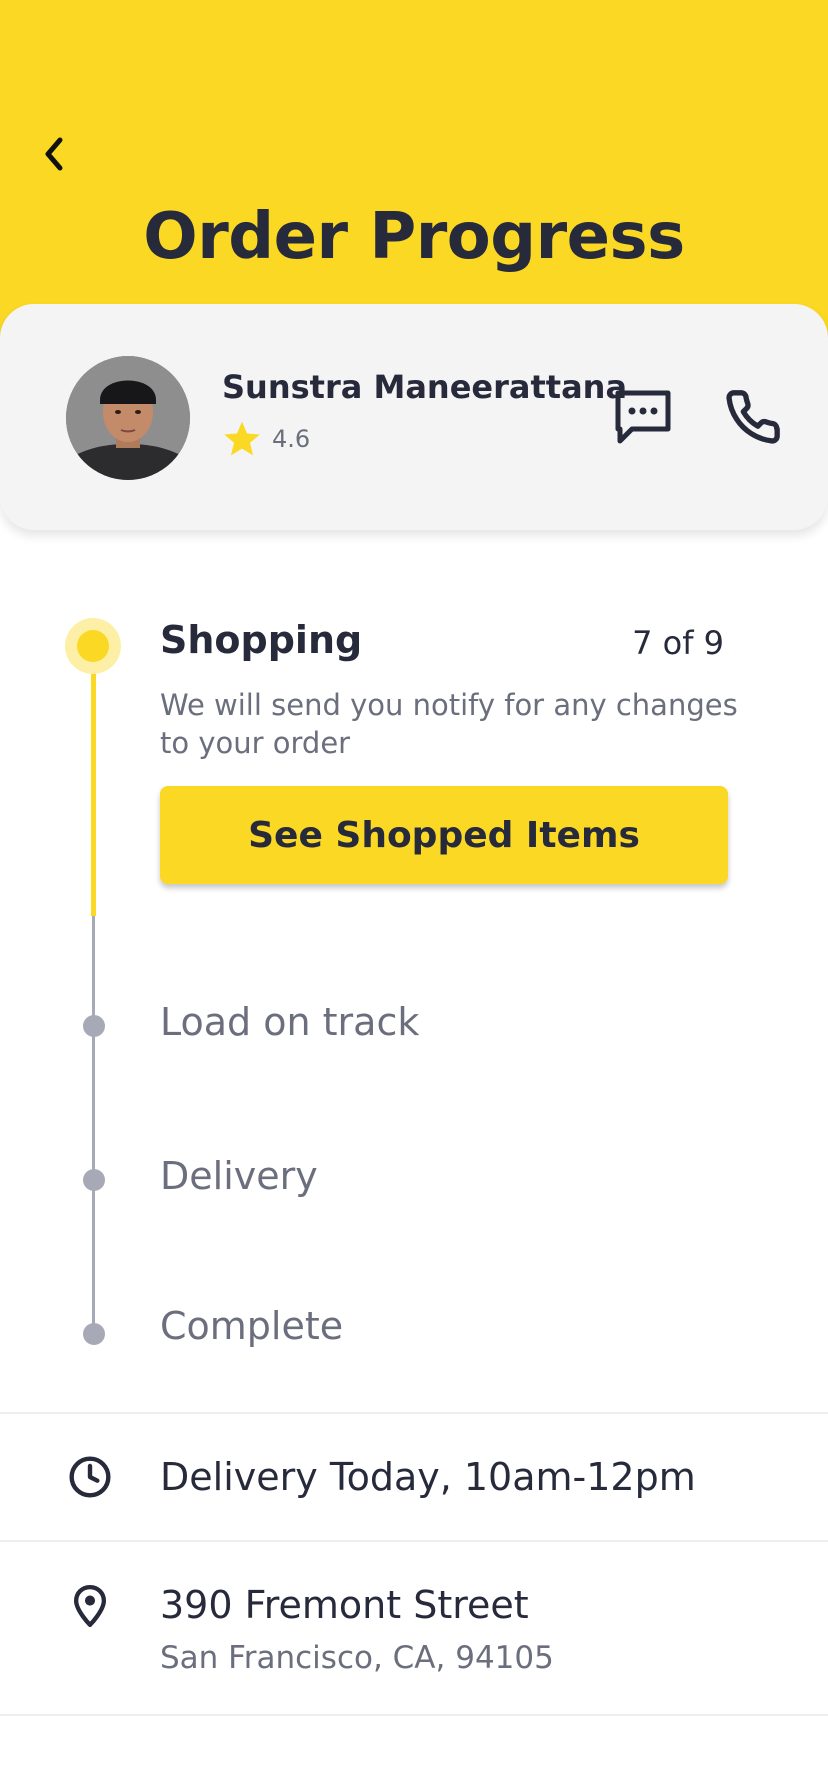 Image resolution: width=828 pixels, height=1792 pixels. I want to click on step-dot-complete, so click(94, 1334).